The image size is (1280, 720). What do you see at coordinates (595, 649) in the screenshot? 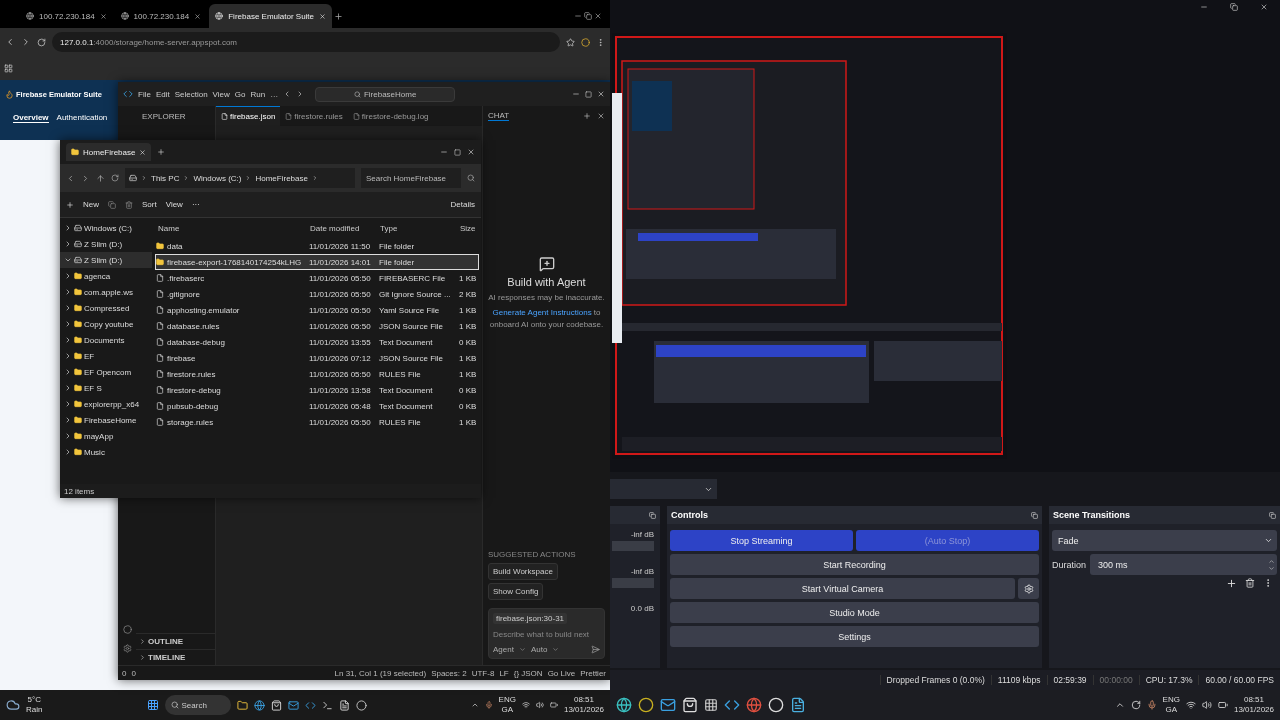
I see `send-icon` at bounding box center [595, 649].